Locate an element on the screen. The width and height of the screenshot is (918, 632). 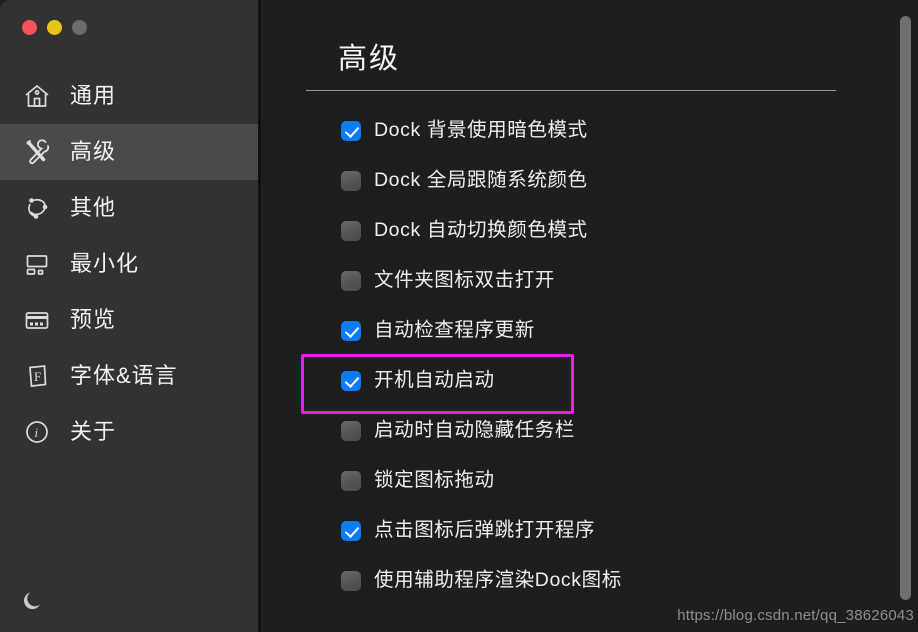
option-label: Dock 自动切换颜色模式 is located at coordinates (481, 230).